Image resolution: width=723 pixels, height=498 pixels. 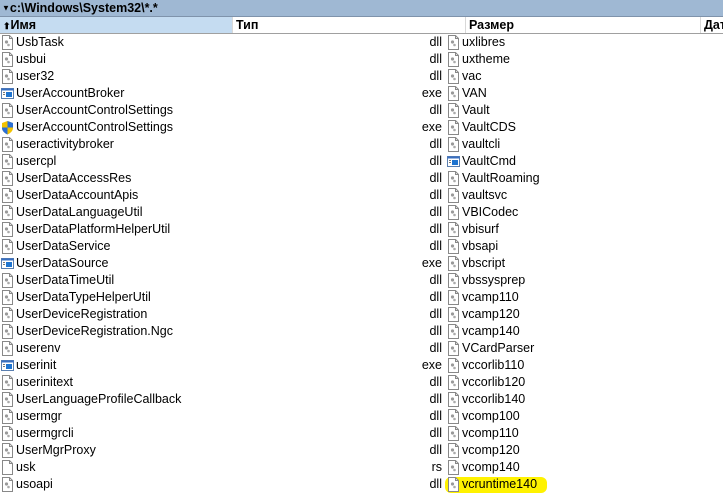 What do you see at coordinates (584, 110) in the screenshot?
I see `file-row: Vault` at bounding box center [584, 110].